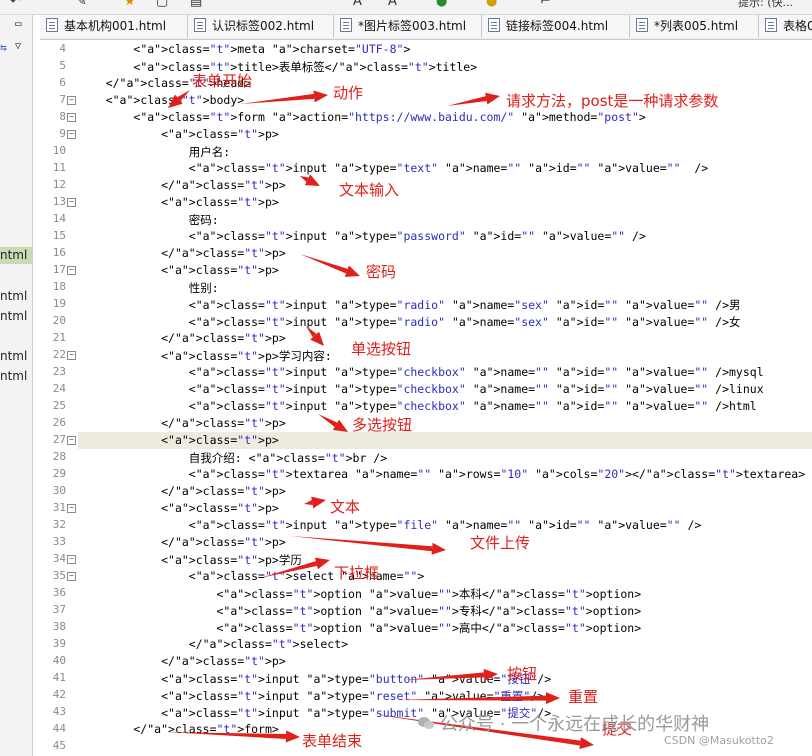 Image resolution: width=812 pixels, height=756 pixels. I want to click on undo-icon: ↶, so click(15, 4).